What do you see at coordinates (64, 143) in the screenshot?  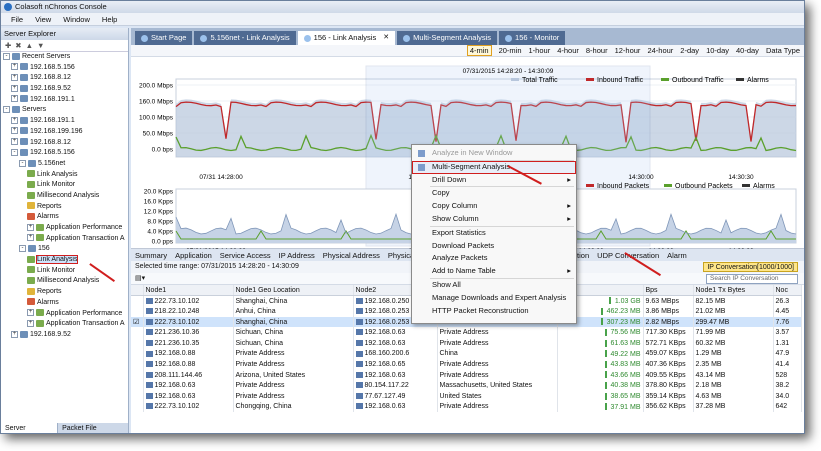 I see `tree-item: +192.168.8.12` at bounding box center [64, 143].